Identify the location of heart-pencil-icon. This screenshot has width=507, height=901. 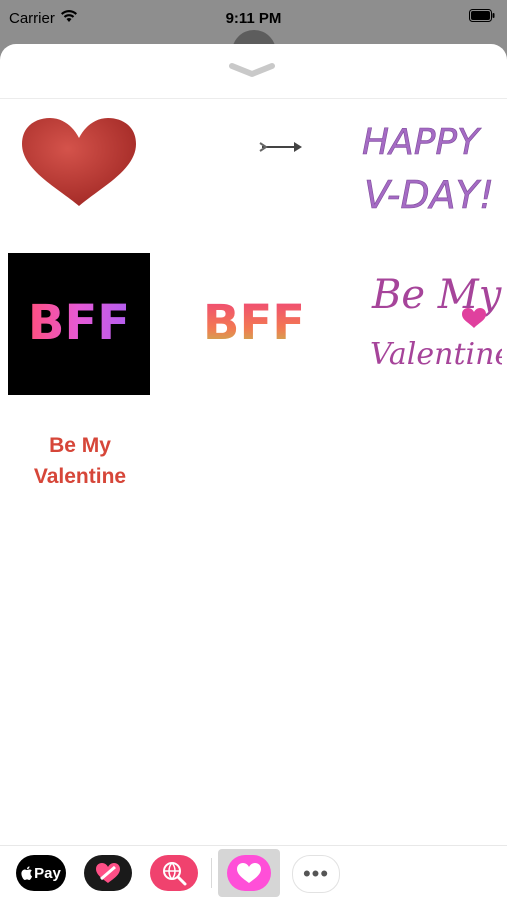
(108, 873).